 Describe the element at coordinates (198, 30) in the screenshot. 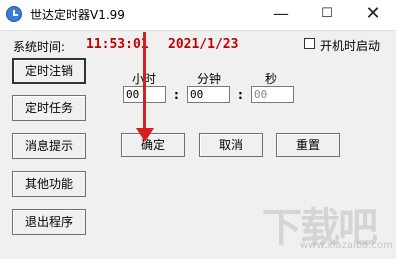

I see `title-divider` at that location.